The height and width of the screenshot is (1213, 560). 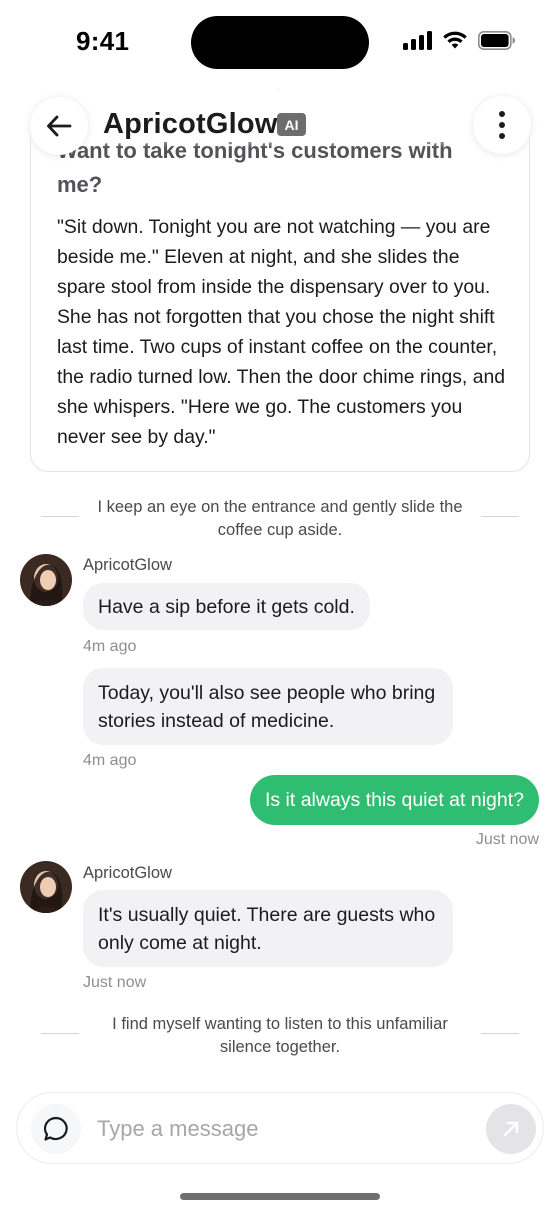 I want to click on message-composer, so click(x=280, y=1128).